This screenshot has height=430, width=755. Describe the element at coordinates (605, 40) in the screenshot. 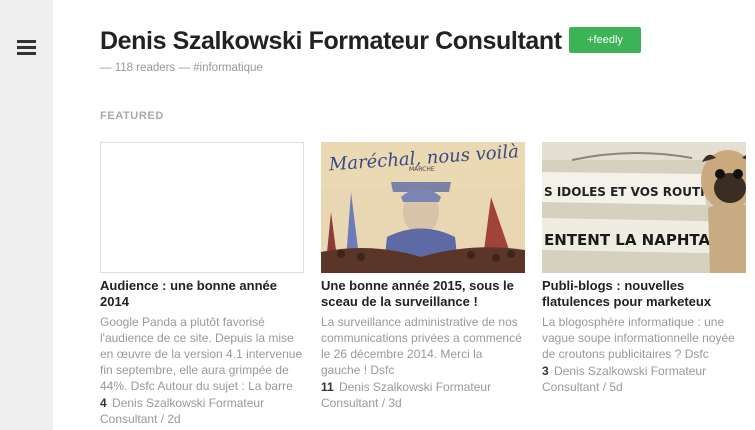

I see `feedly-follow-button: +feedly` at that location.